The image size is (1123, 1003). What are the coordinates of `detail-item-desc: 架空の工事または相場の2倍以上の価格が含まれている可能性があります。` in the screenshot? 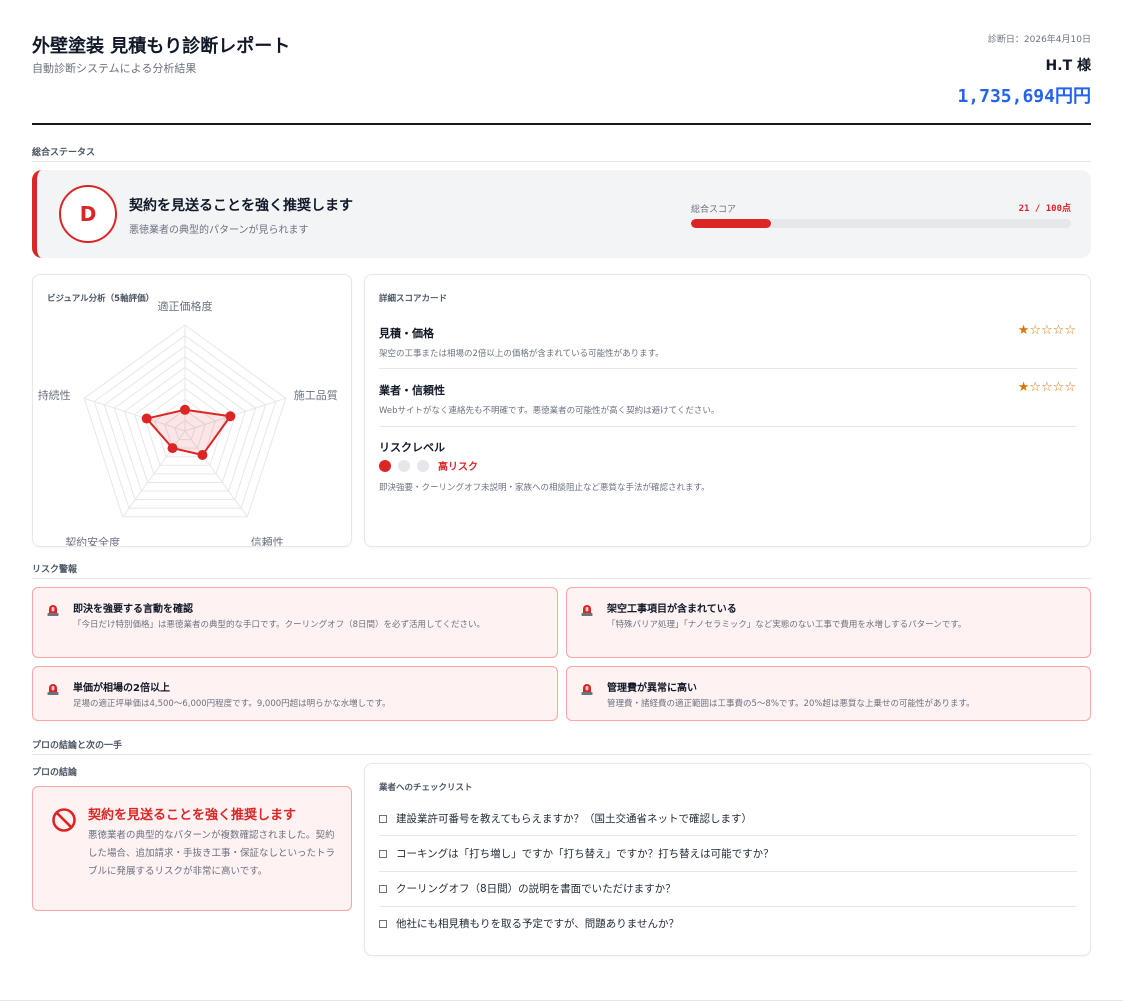 It's located at (521, 354).